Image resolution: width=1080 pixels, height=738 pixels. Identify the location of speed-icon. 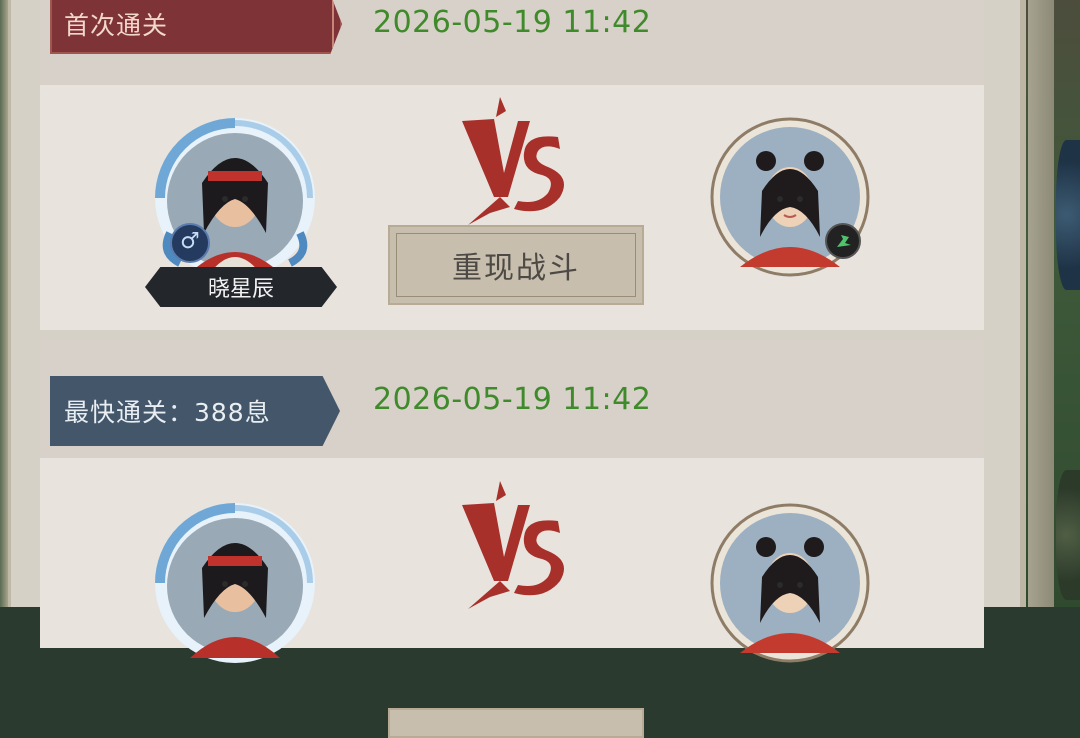
(843, 241).